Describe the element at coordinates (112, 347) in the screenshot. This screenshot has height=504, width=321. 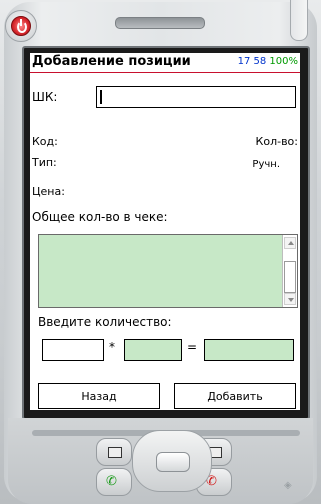
I see `multiply-sign: *` at that location.